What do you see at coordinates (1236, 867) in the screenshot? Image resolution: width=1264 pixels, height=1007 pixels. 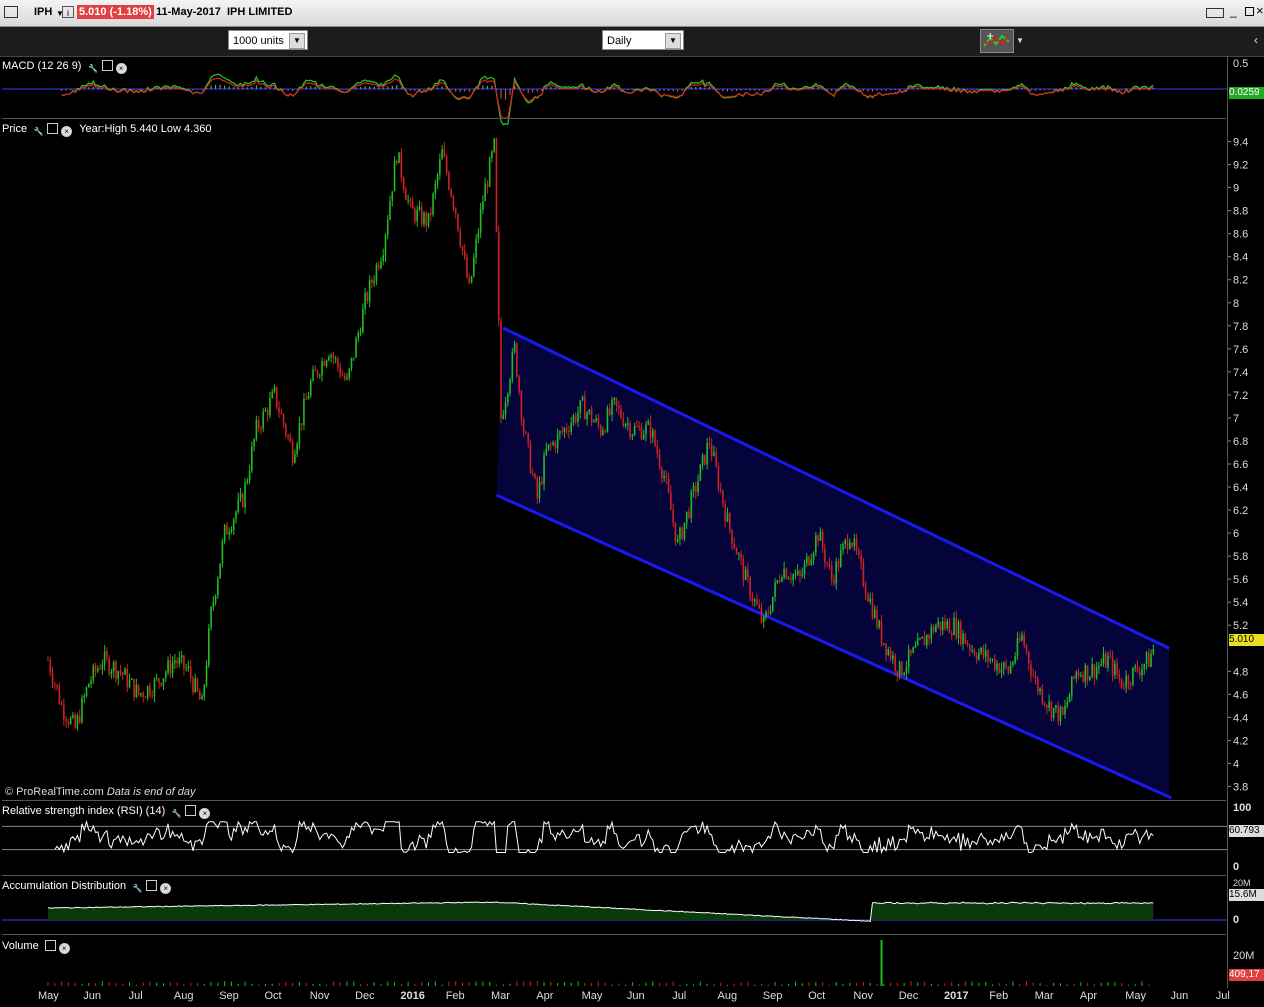 I see `rsi-bottom-tick: 0` at bounding box center [1236, 867].